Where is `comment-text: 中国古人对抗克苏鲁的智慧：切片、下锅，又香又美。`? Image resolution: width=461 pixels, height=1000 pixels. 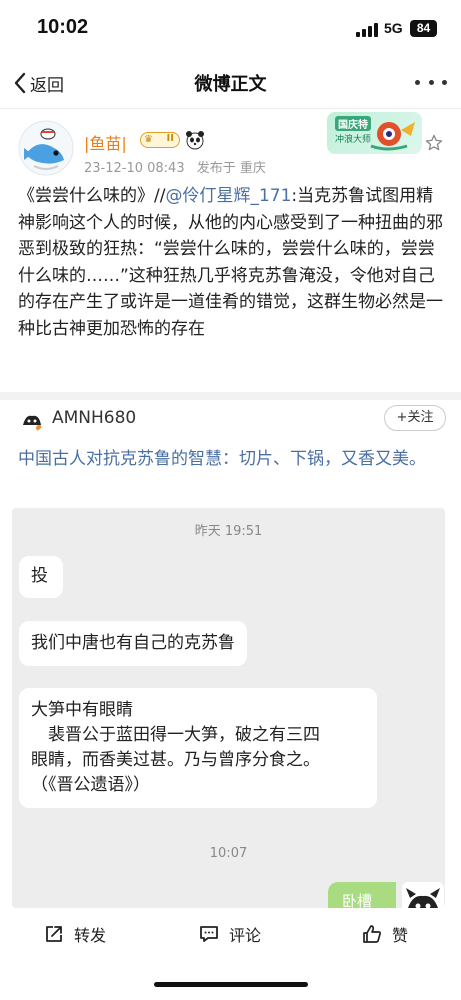 comment-text: 中国古人对抗克苏鲁的智慧：切片、下锅，又香又美。 is located at coordinates (222, 459).